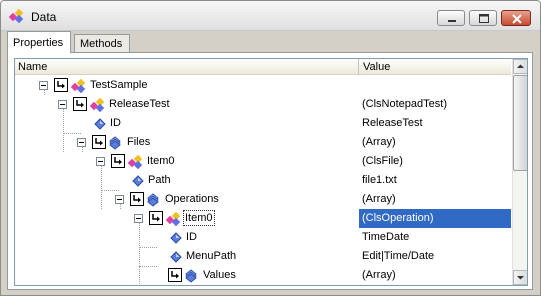 The height and width of the screenshot is (296, 541). Describe the element at coordinates (483, 18) in the screenshot. I see `maximize-button` at that location.